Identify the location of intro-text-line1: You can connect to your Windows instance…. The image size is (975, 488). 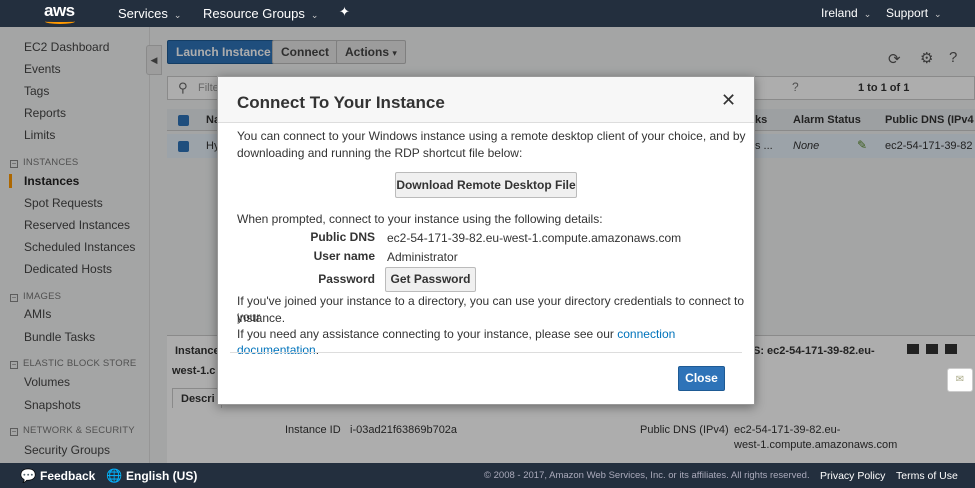
(491, 136).